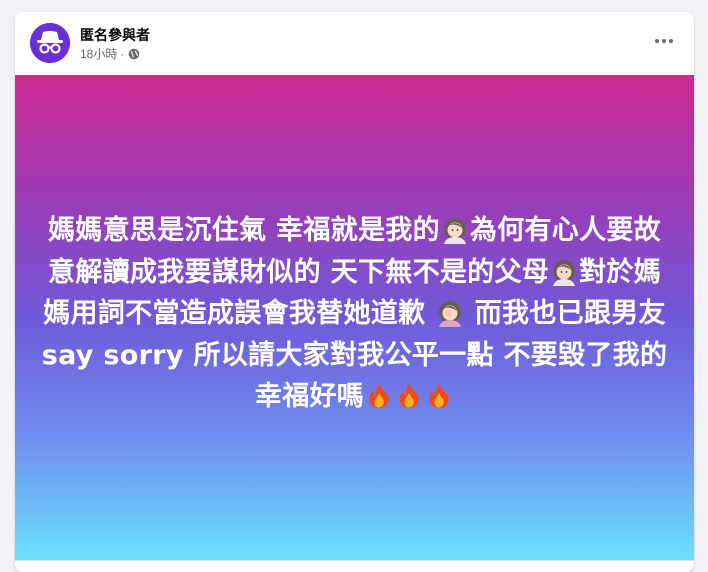 The height and width of the screenshot is (572, 708). What do you see at coordinates (664, 41) in the screenshot?
I see `more-options-icon` at bounding box center [664, 41].